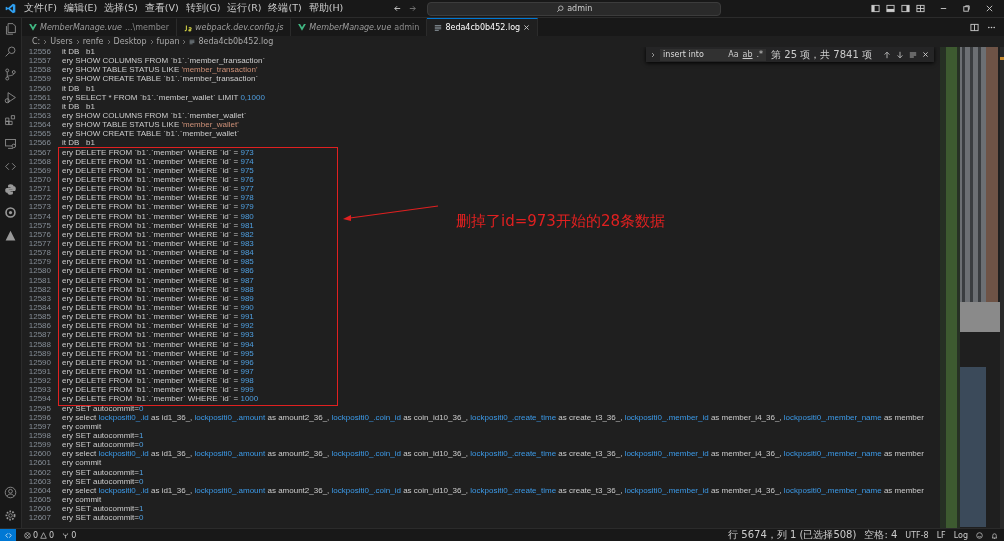 Image resolution: width=1004 pixels, height=541 pixels. What do you see at coordinates (913, 54) in the screenshot?
I see `selection-icon` at bounding box center [913, 54].